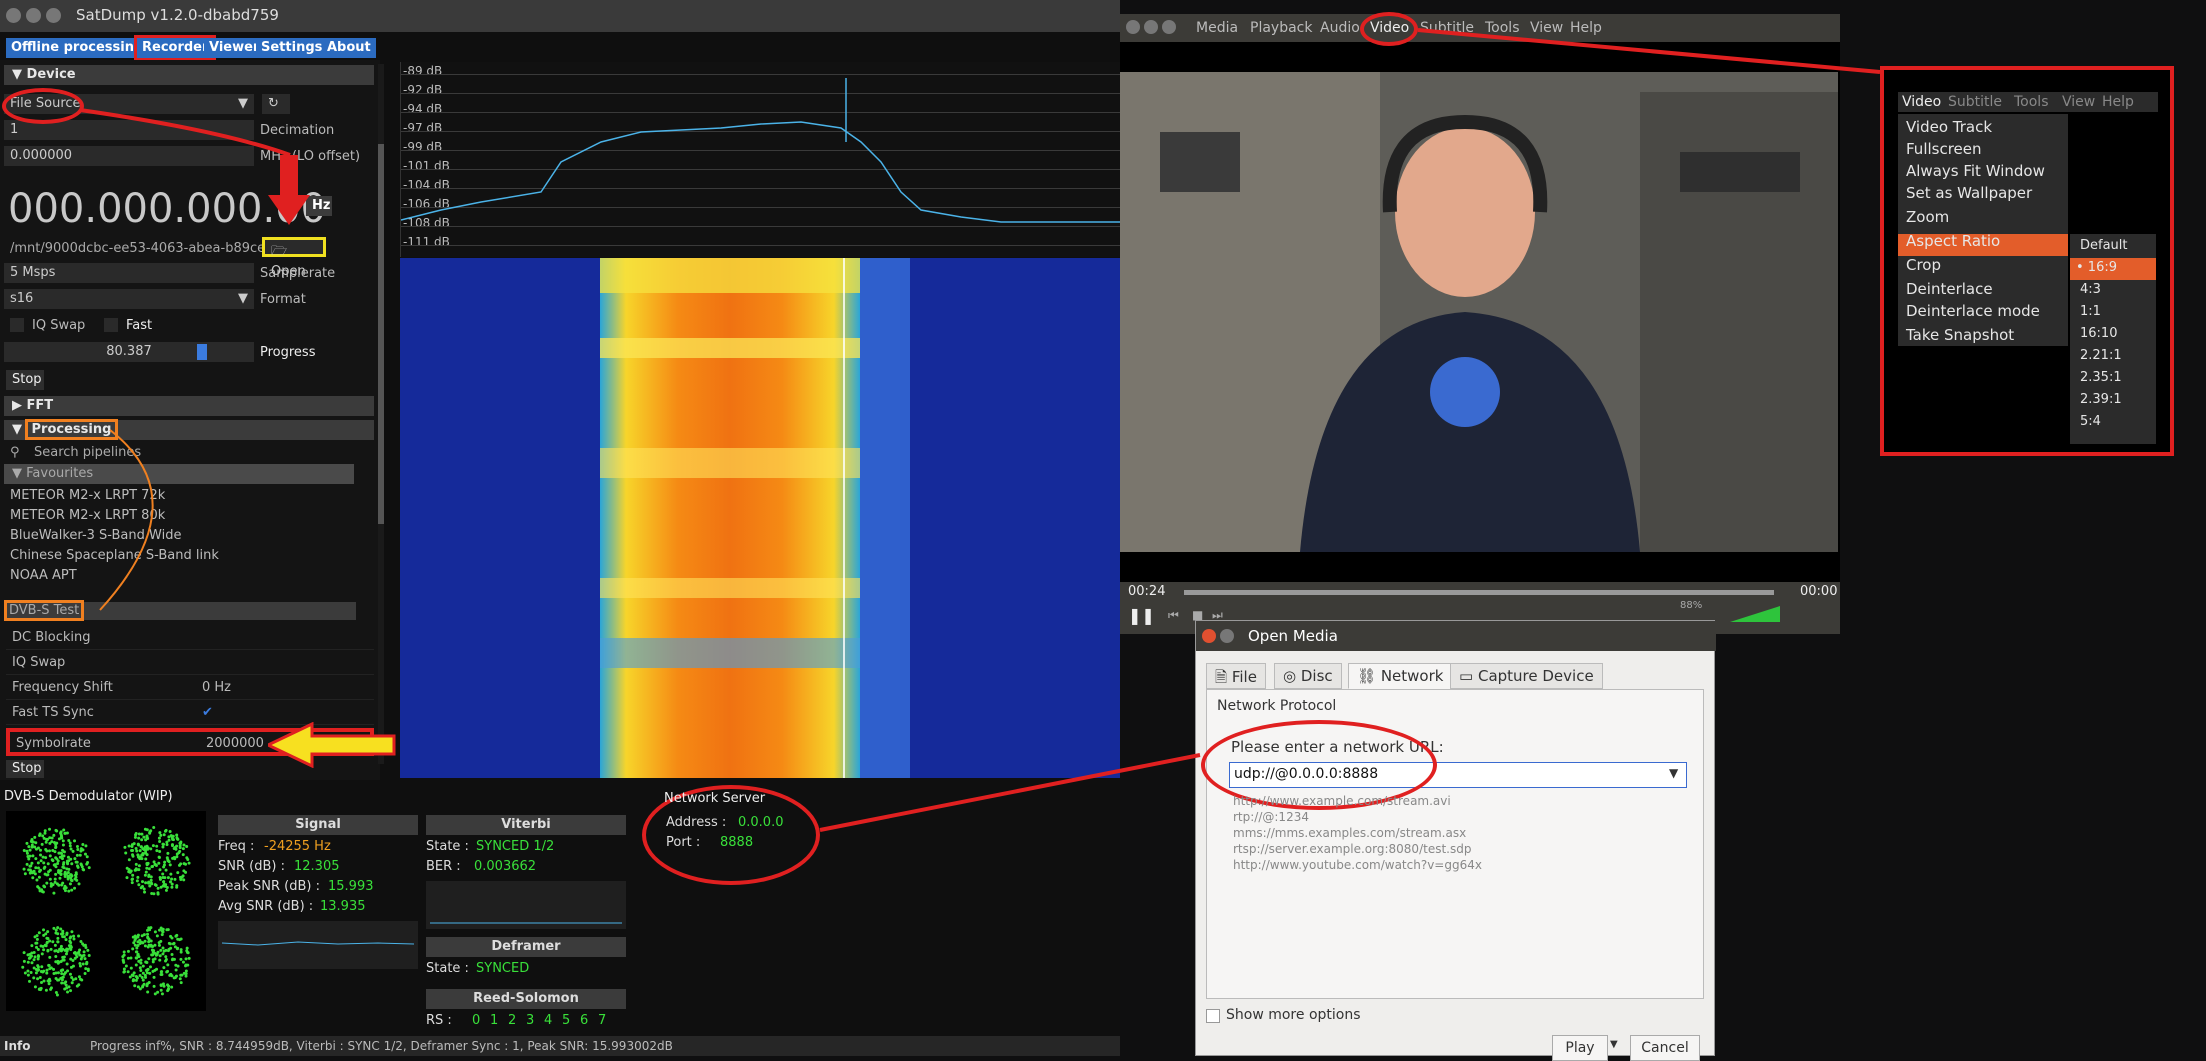 This screenshot has height=1061, width=2206. Describe the element at coordinates (2090, 421) in the screenshot. I see `aspect-ratio-item: 5:4` at that location.